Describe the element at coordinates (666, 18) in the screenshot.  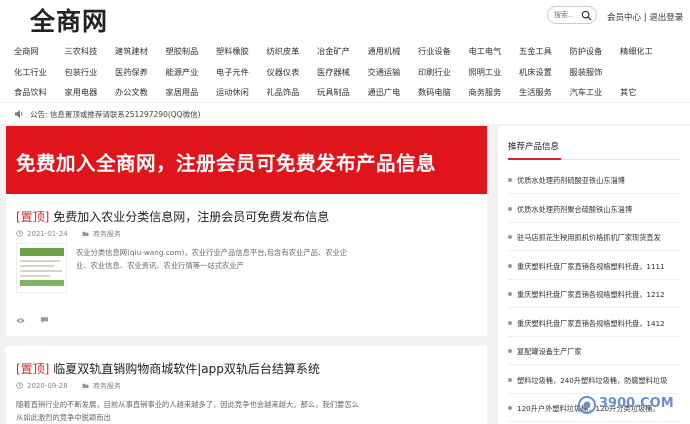
I see `logout-link: 退出登录` at that location.